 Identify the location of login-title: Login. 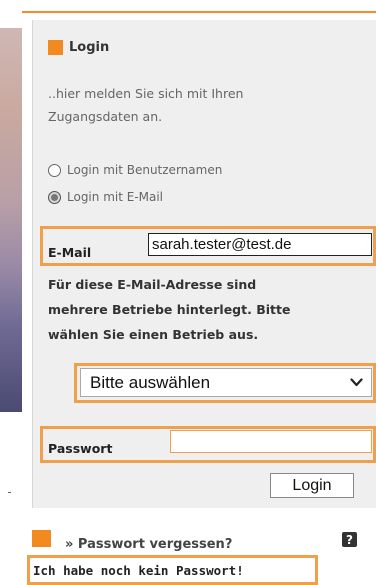
(89, 47).